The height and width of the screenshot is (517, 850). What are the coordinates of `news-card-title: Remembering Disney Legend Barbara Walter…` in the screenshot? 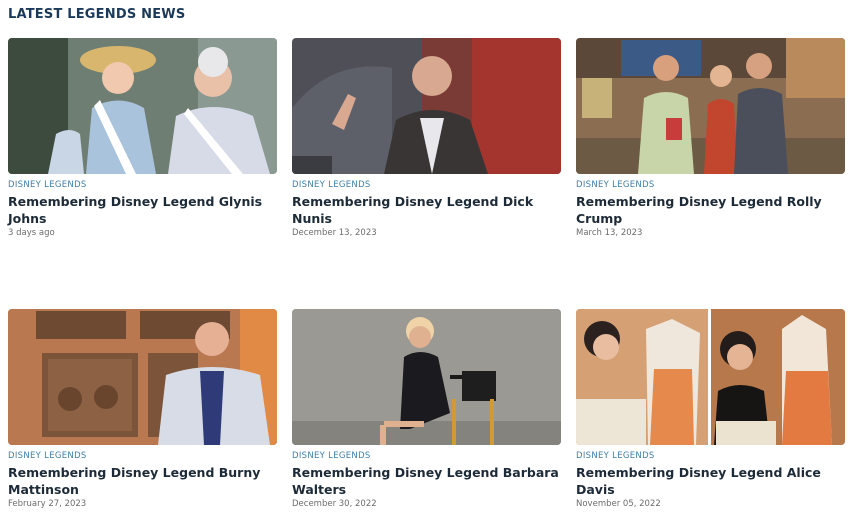 It's located at (426, 481).